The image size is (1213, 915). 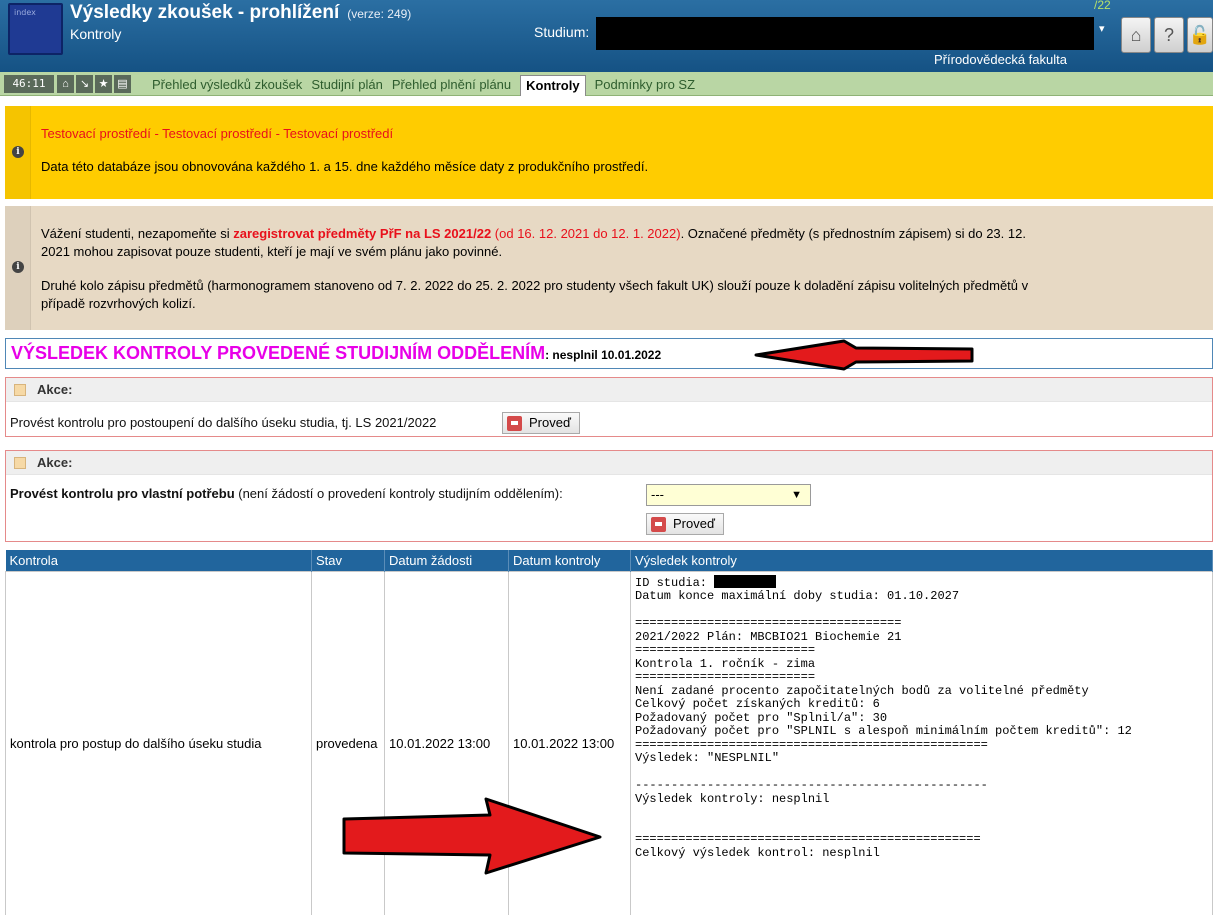 What do you see at coordinates (728, 495) in the screenshot?
I see `kontrola-type-select: --- ▼` at bounding box center [728, 495].